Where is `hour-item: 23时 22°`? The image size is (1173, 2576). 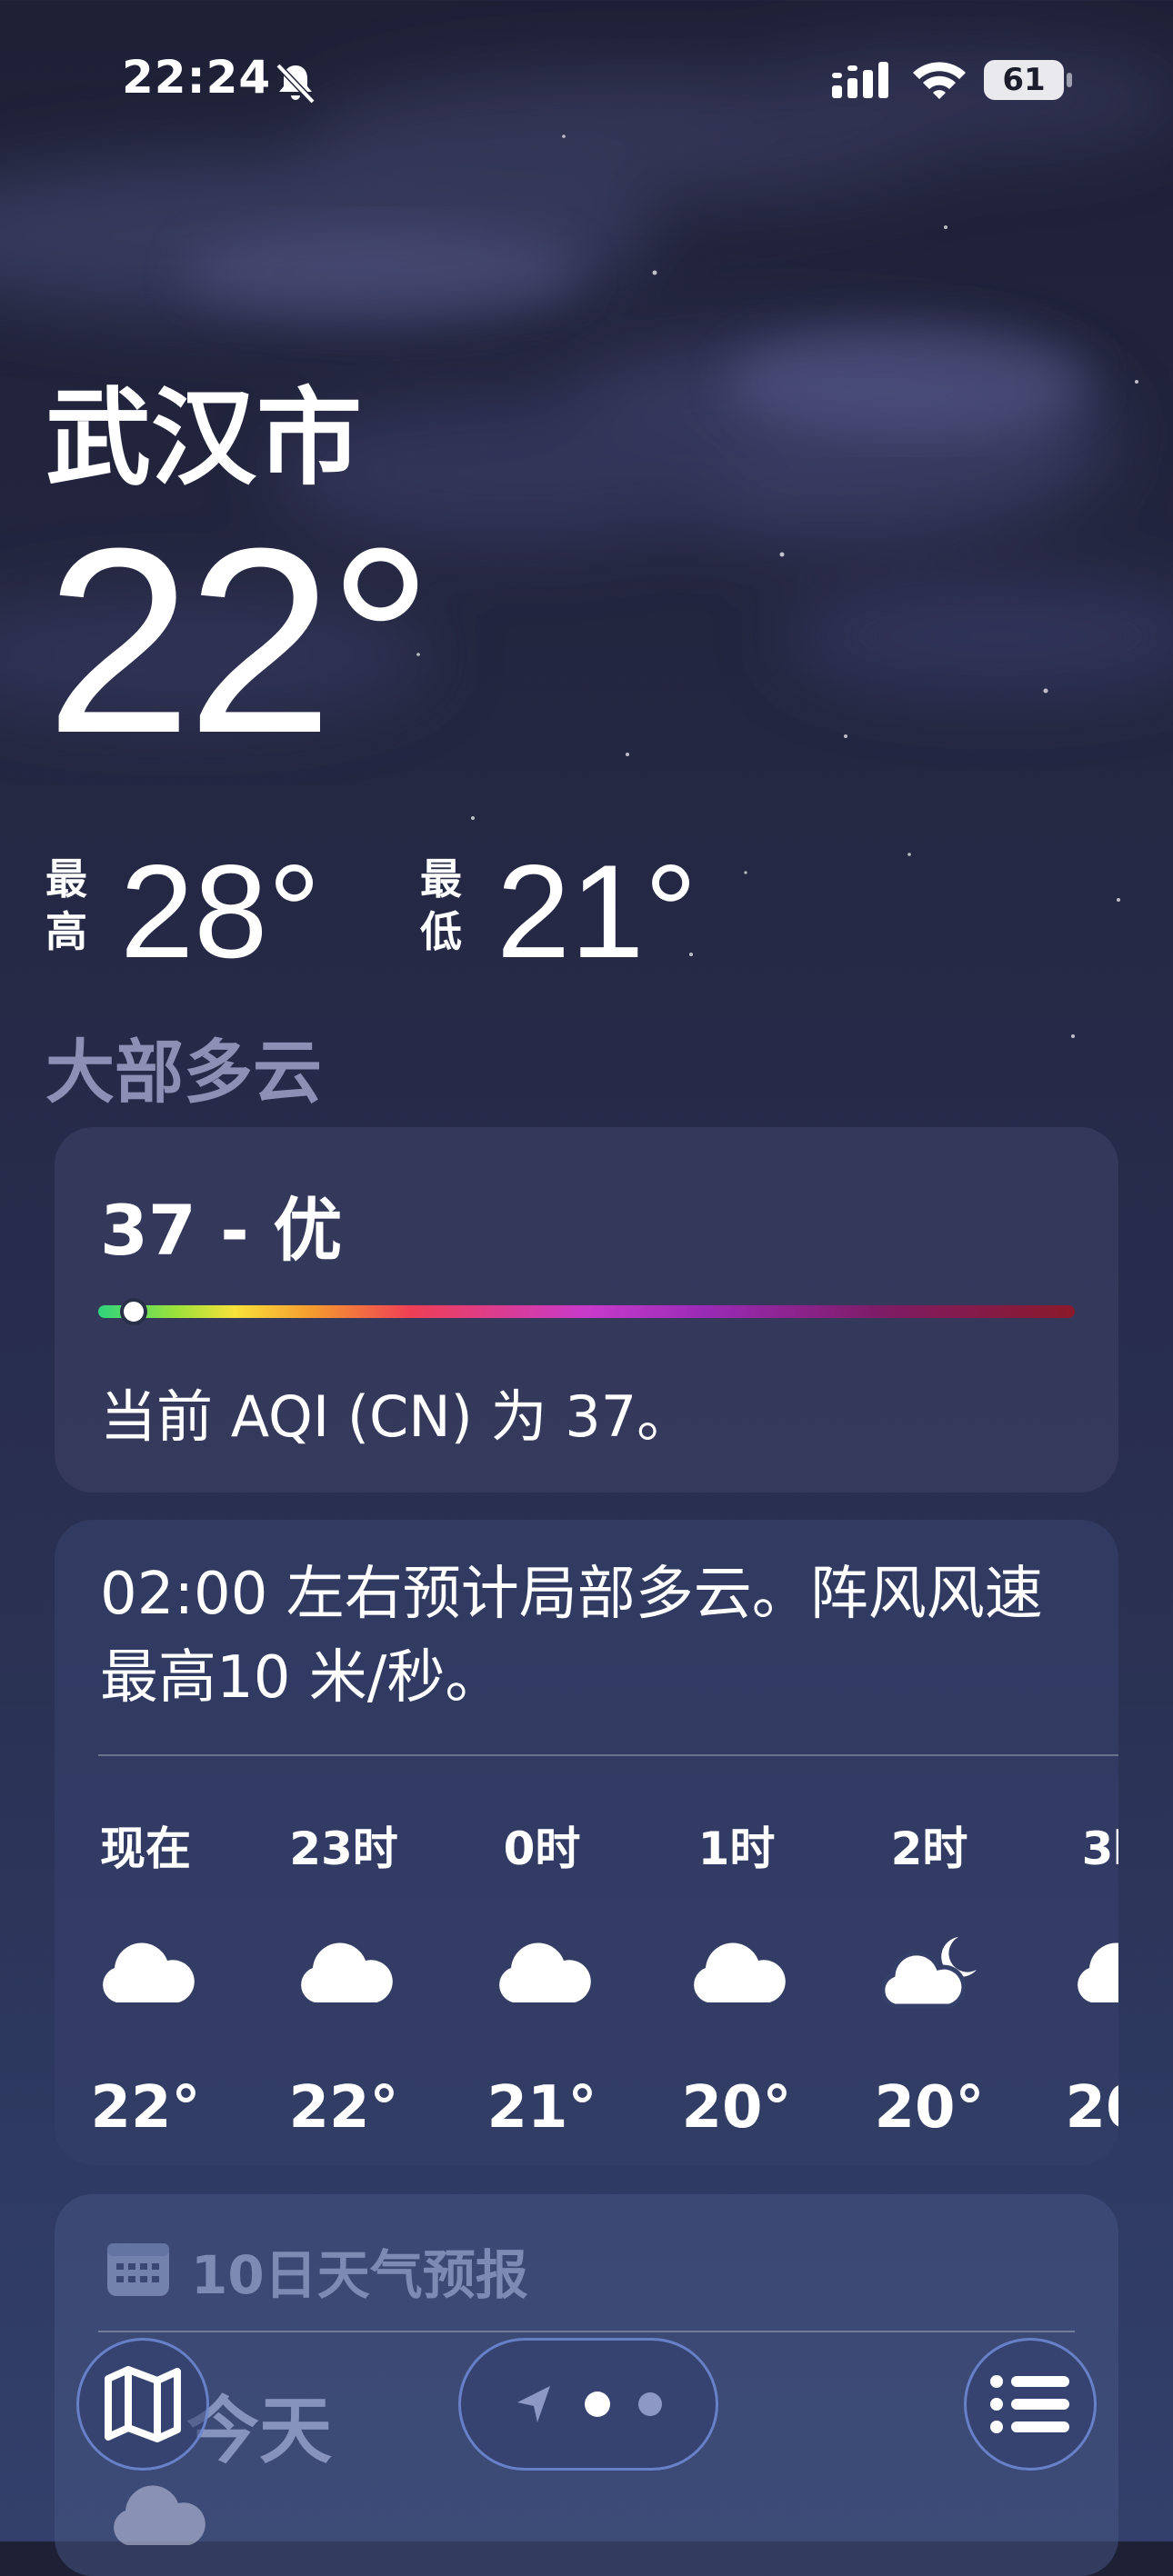 hour-item: 23时 22° is located at coordinates (344, 1956).